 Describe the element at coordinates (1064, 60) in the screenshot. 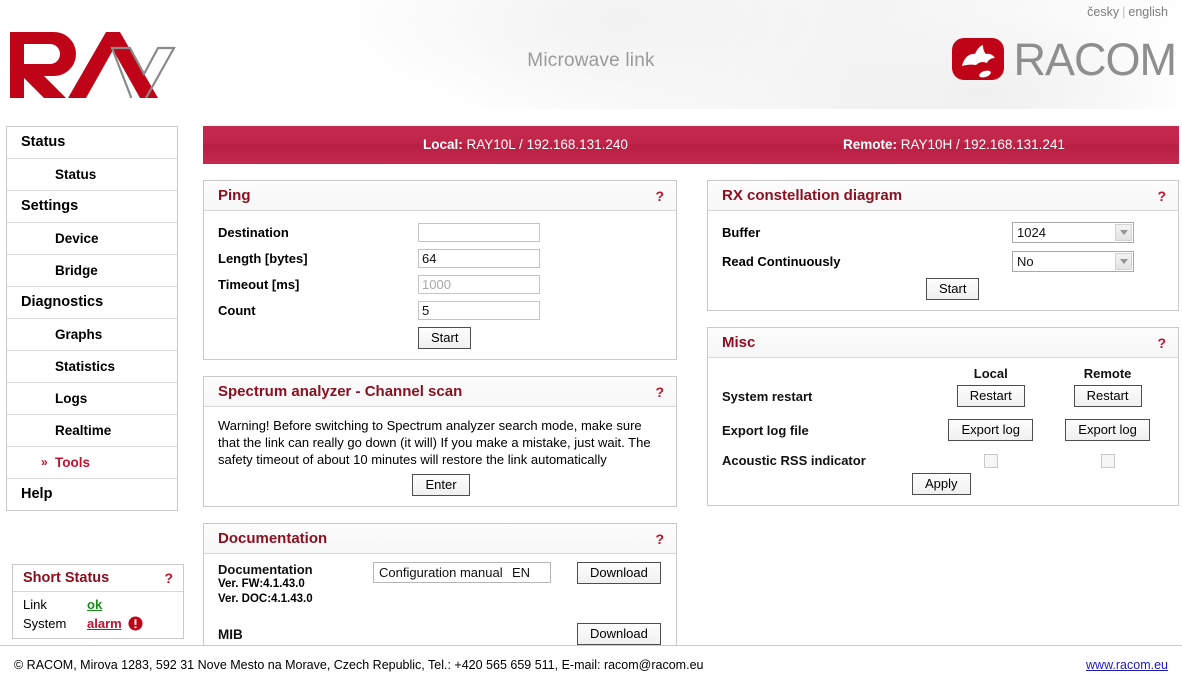

I see `racom-logo: RACOM` at that location.